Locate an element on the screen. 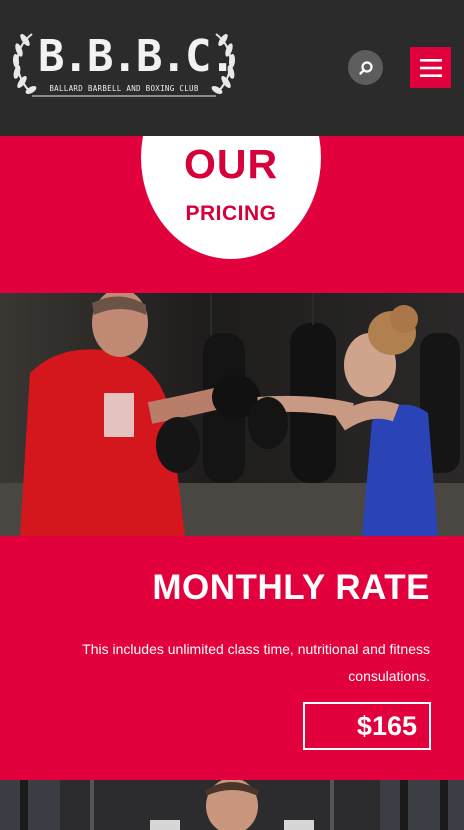 Image resolution: width=464 pixels, height=830 pixels. club-logo: B.B.B.C. BALLARD BARBELL AND BOXING CLUB is located at coordinates (124, 66).